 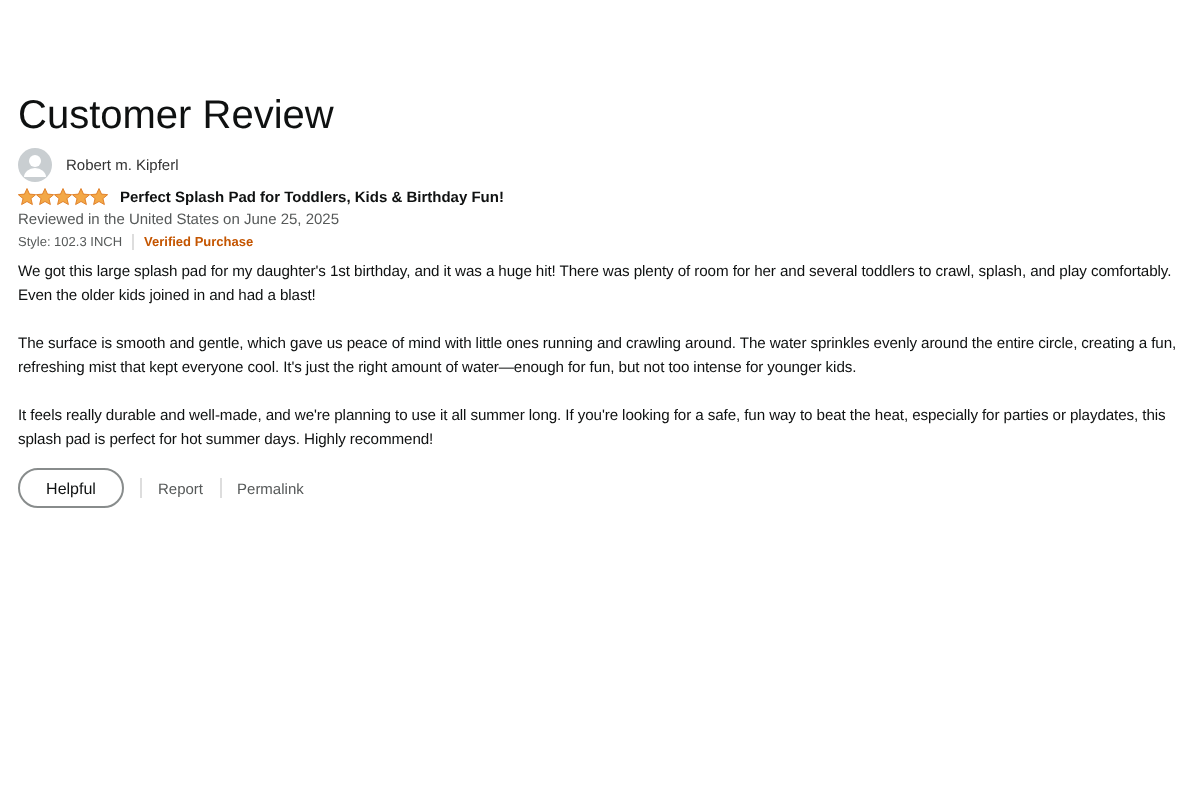 What do you see at coordinates (71, 488) in the screenshot?
I see `helpful-button: Helpful` at bounding box center [71, 488].